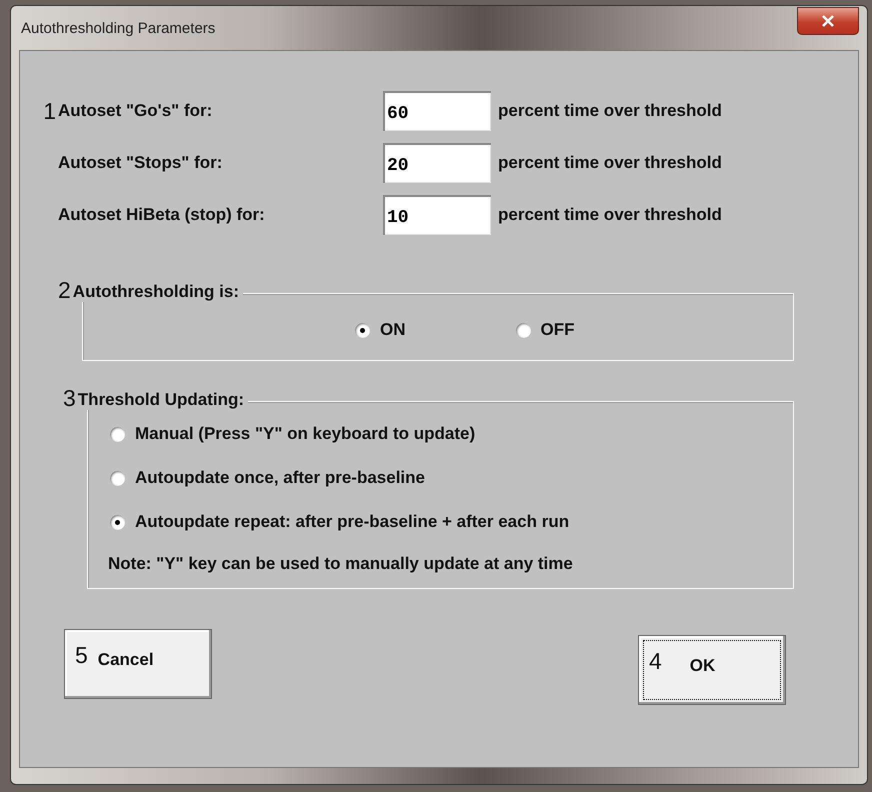 The height and width of the screenshot is (792, 872). I want to click on radio-option: OFF, so click(545, 330).